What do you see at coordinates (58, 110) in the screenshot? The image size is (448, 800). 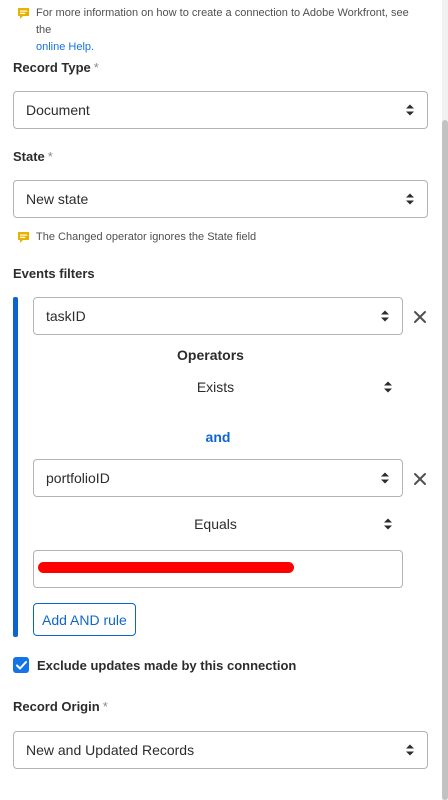 I see `record-type-value: Document` at bounding box center [58, 110].